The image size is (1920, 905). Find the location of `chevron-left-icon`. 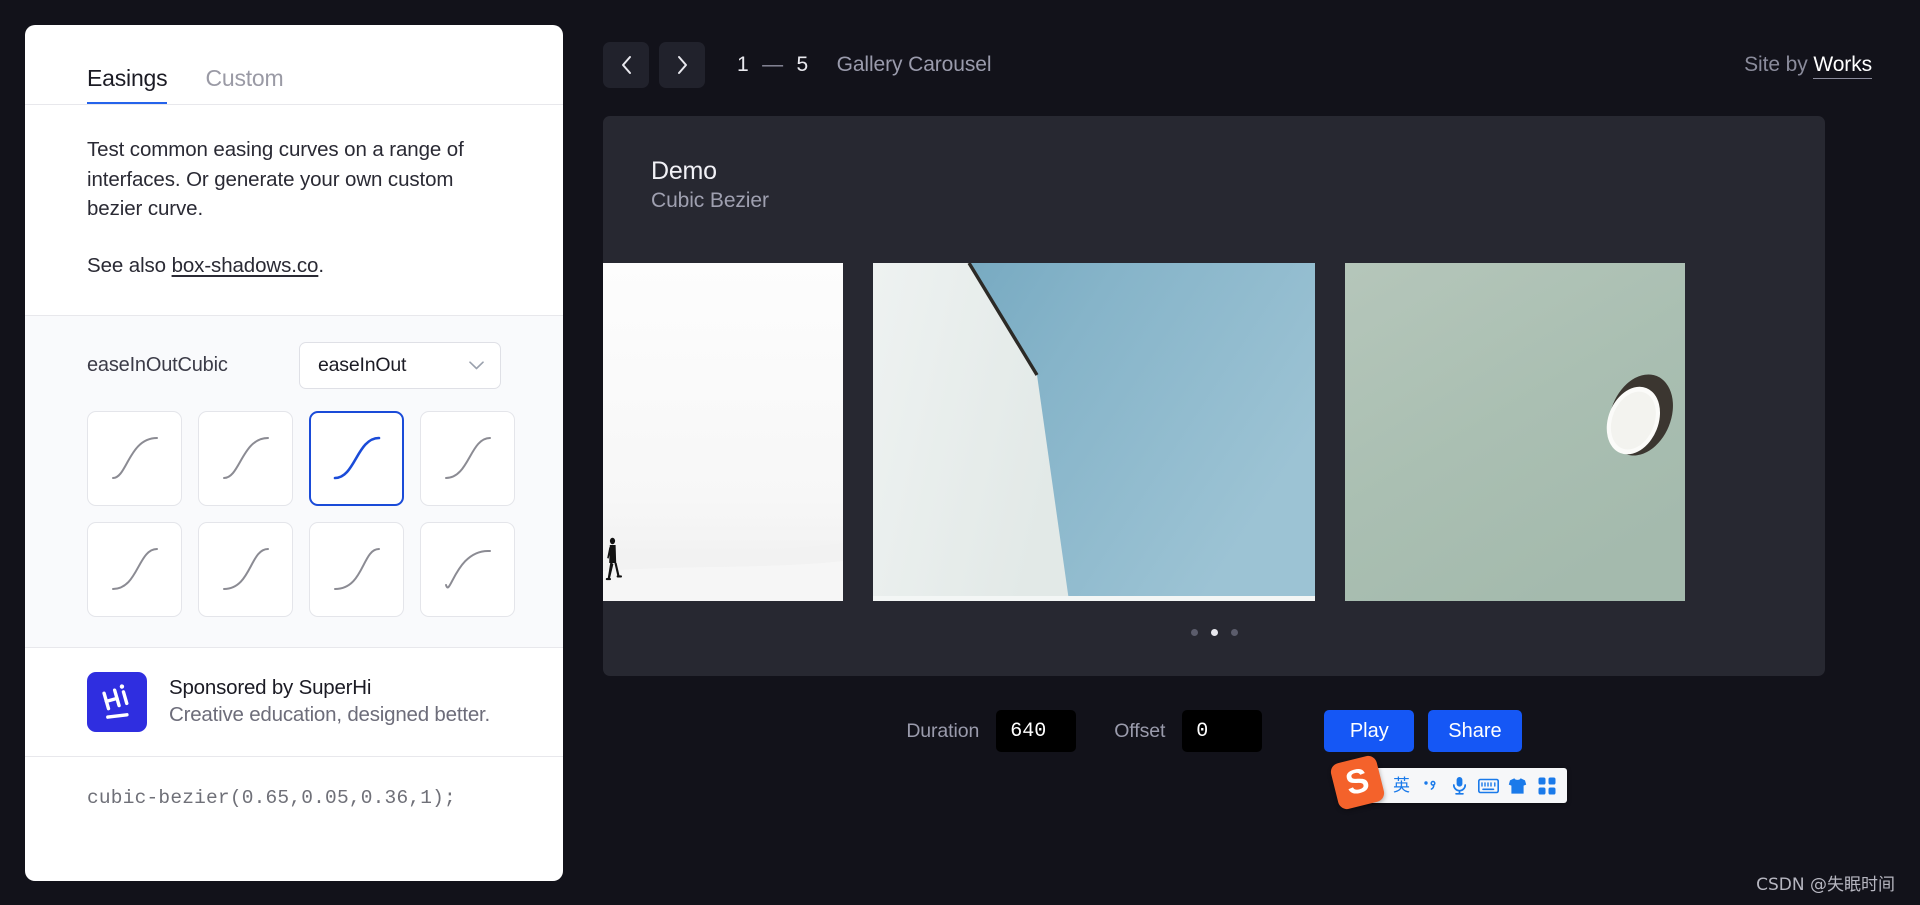

chevron-left-icon is located at coordinates (626, 65).